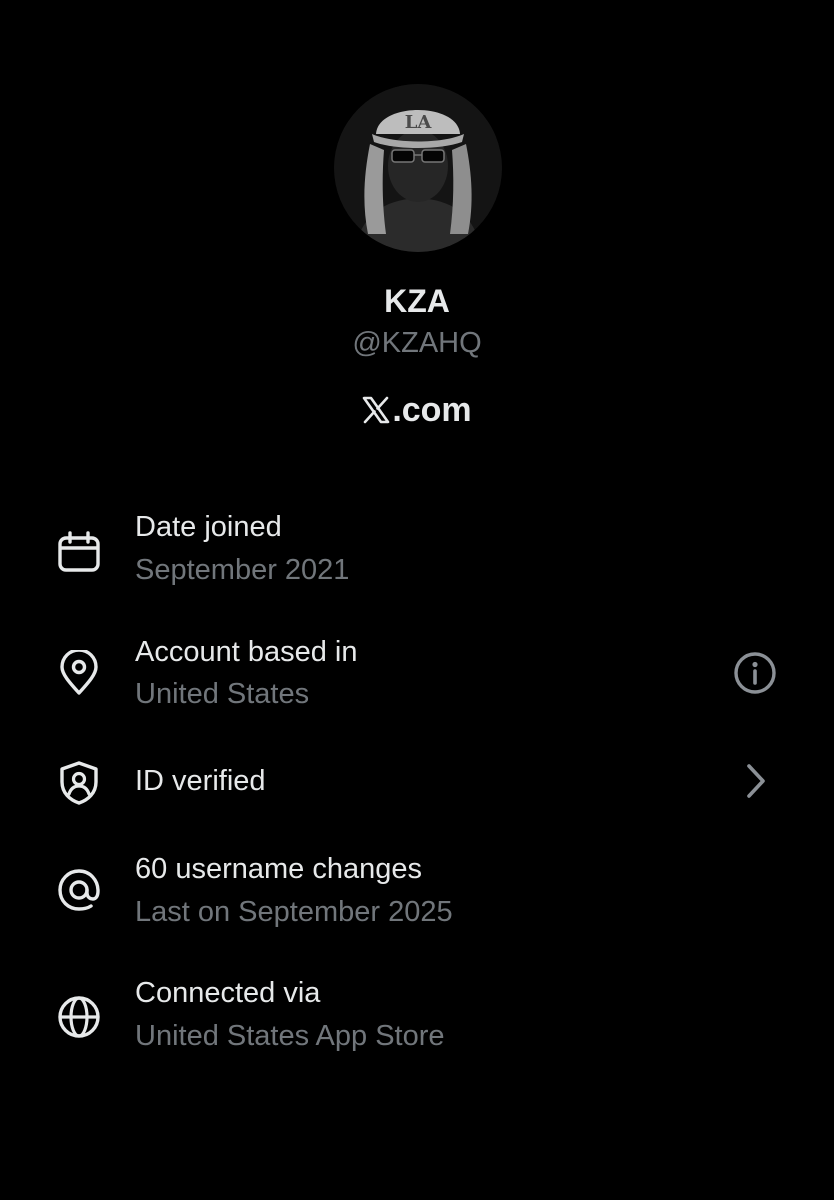 The height and width of the screenshot is (1200, 834). What do you see at coordinates (228, 993) in the screenshot?
I see `info-row-title: Connected via` at bounding box center [228, 993].